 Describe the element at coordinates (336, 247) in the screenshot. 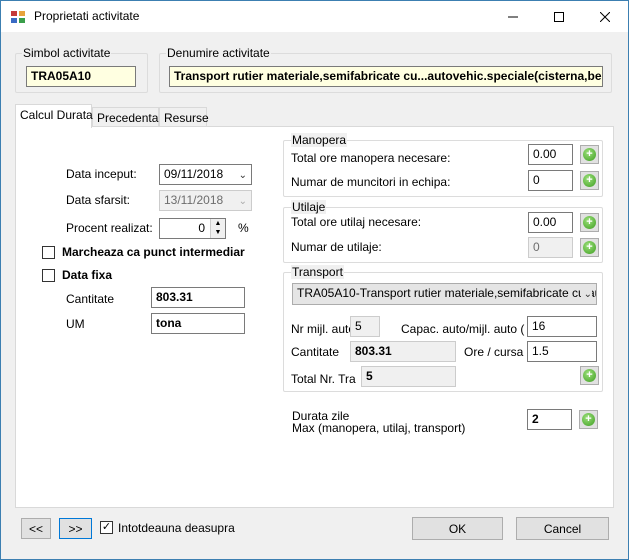

I see `utilaje-numar-label: Numar de utilaje:` at that location.